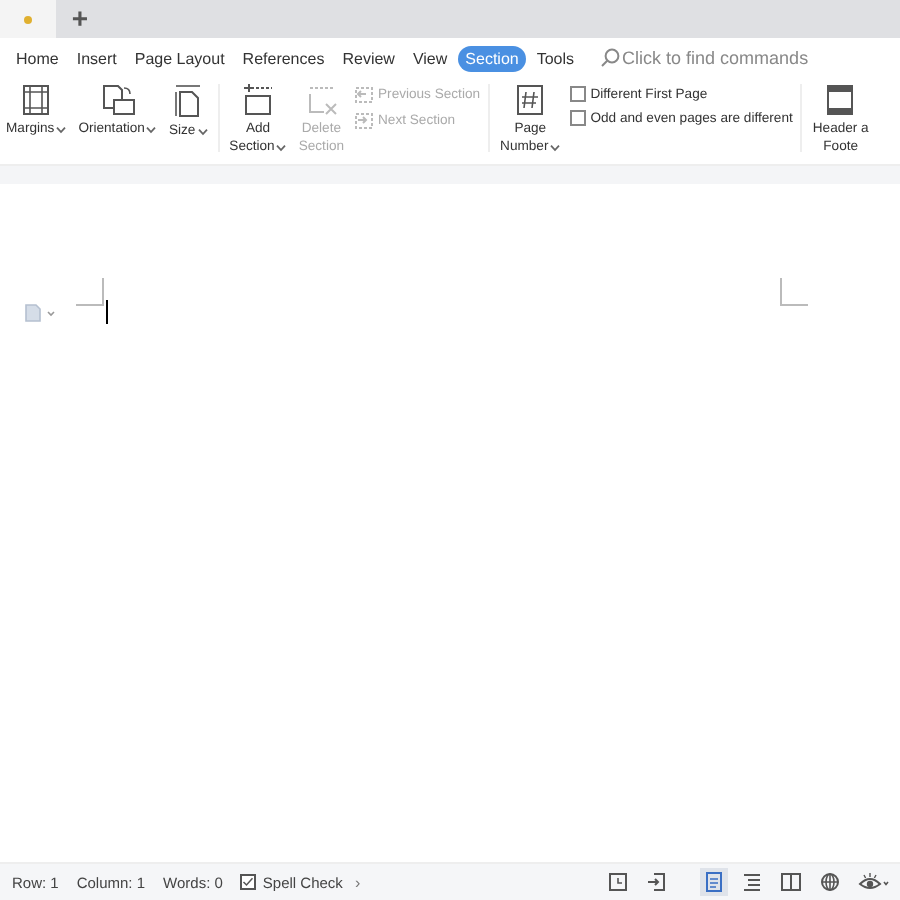  I want to click on globe-icon, so click(830, 882).